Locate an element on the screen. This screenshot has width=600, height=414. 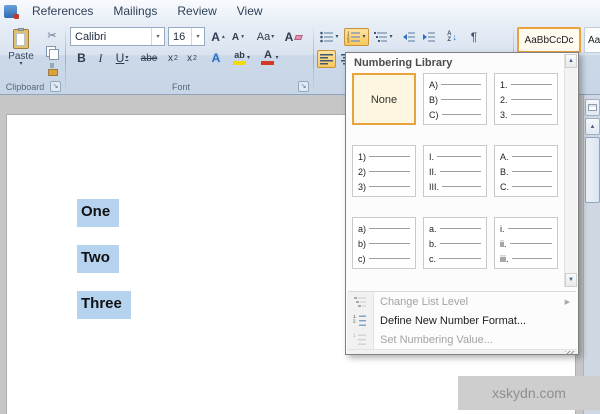
resize-grip is located at coordinates (462, 351).